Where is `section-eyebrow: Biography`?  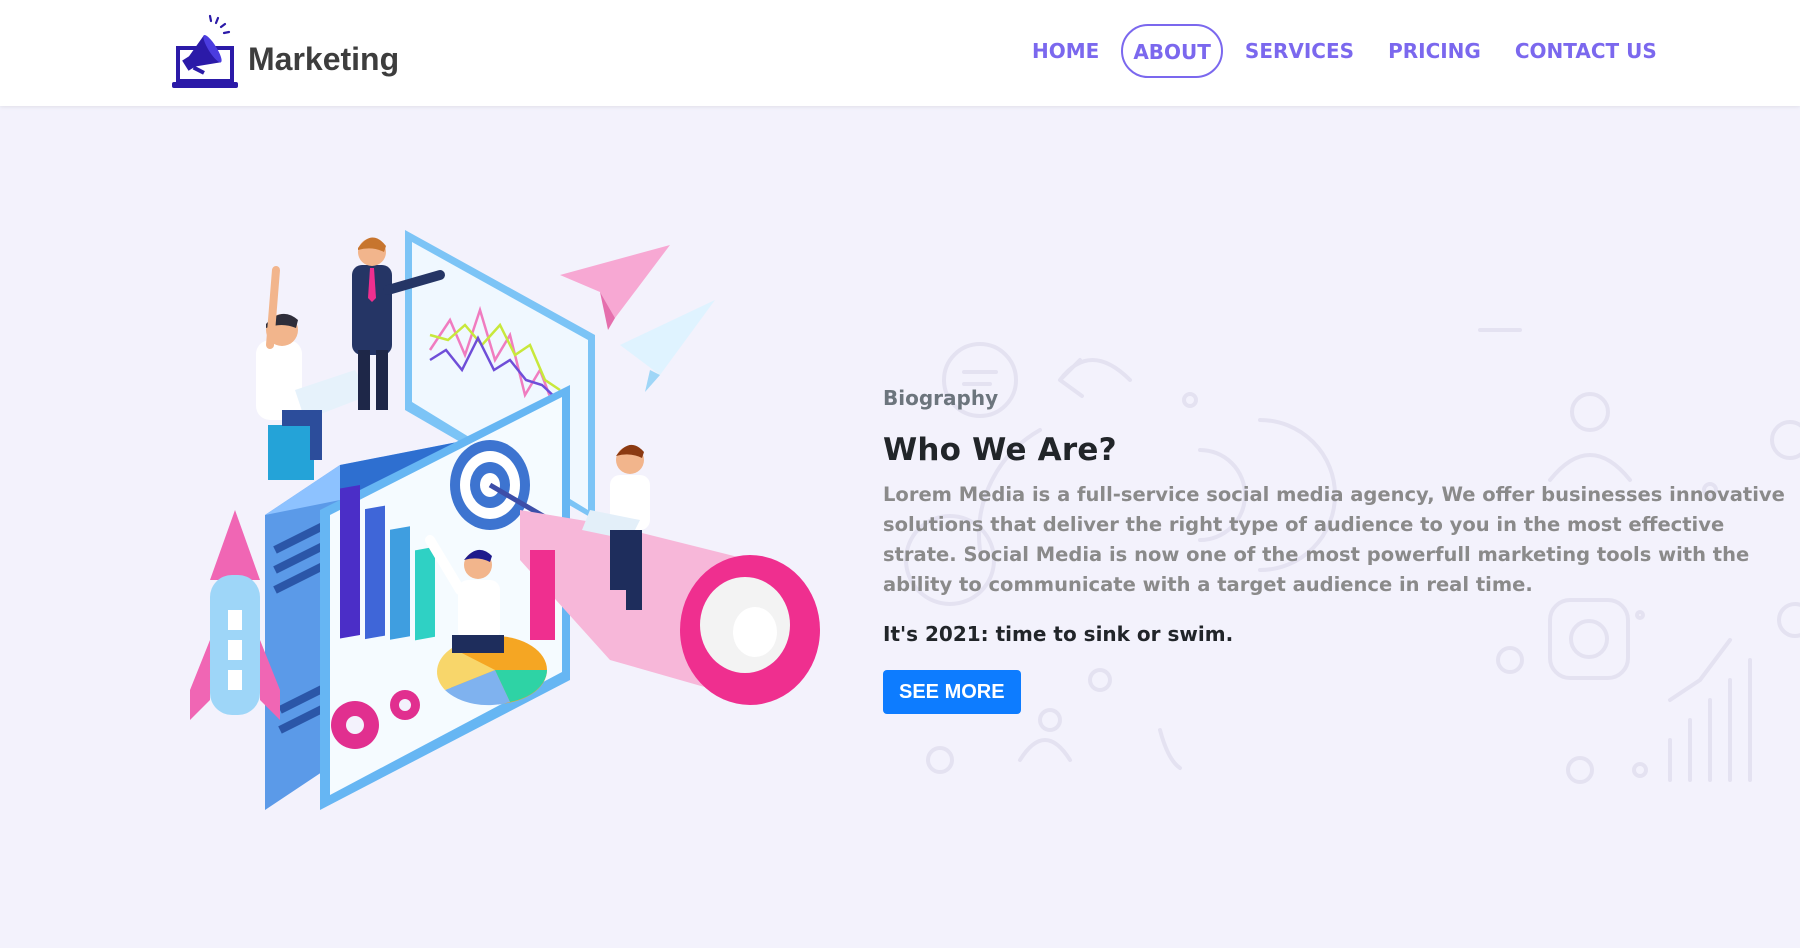
section-eyebrow: Biography is located at coordinates (941, 398).